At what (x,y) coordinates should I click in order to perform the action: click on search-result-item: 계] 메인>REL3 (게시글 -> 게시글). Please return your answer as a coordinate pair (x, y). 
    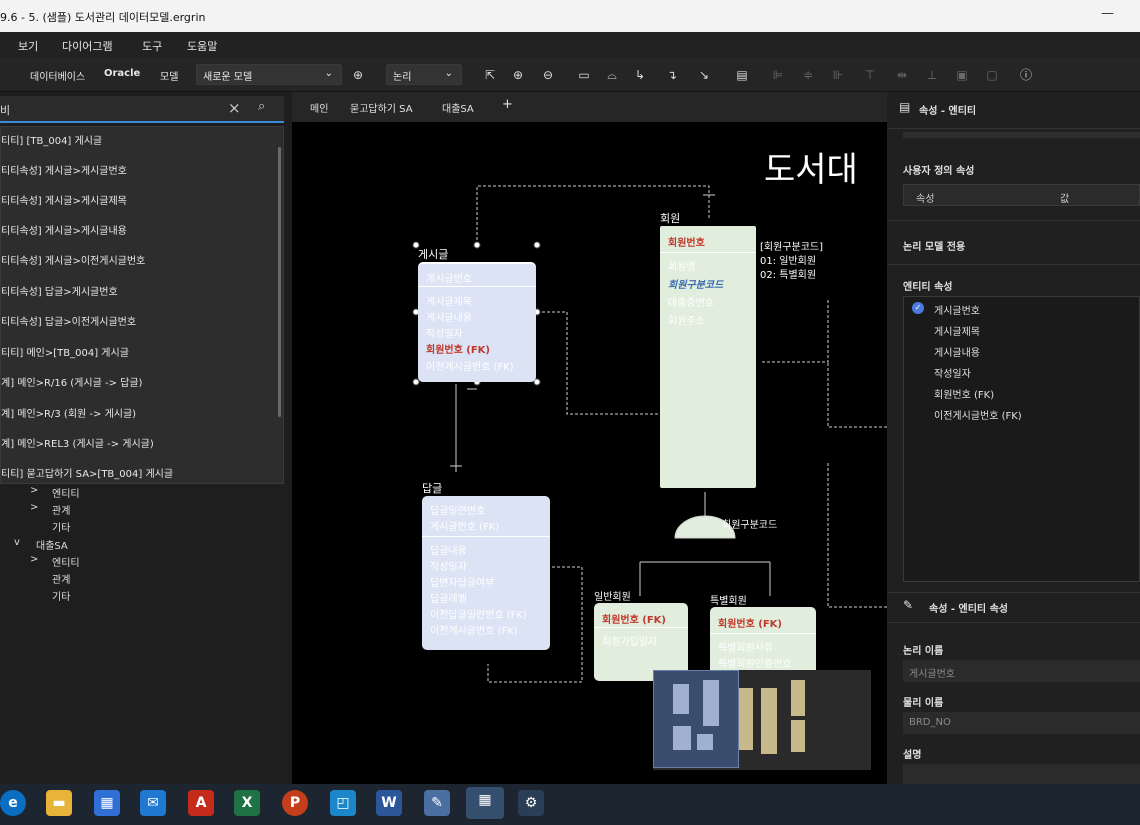
    Looking at the image, I should click on (139, 445).